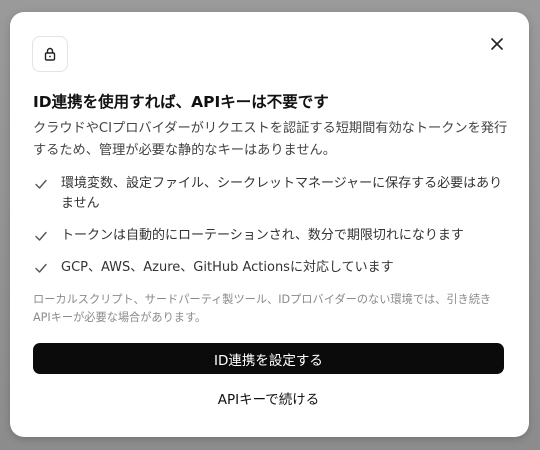 The image size is (540, 450). I want to click on feature-item: トークンは自動的にローテーションされ、数分で期限切れになります, so click(273, 236).